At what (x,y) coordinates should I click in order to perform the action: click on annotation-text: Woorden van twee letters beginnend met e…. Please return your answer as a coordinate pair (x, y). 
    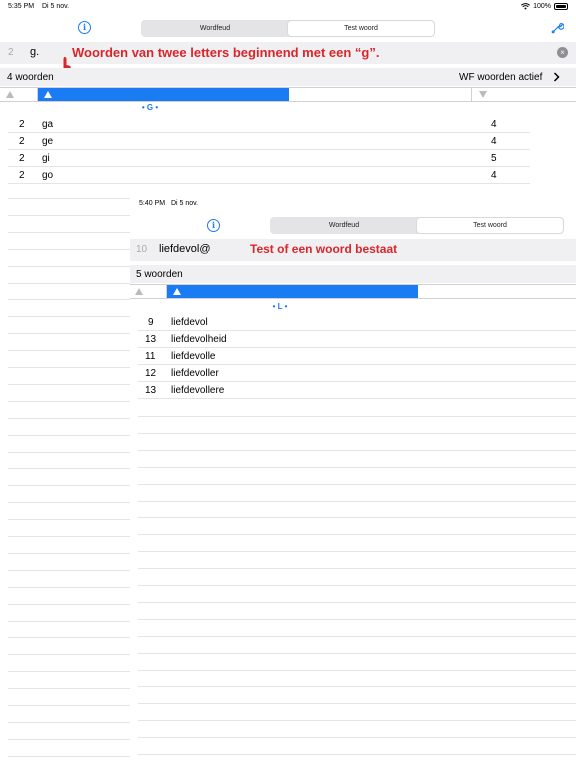
    Looking at the image, I should click on (226, 52).